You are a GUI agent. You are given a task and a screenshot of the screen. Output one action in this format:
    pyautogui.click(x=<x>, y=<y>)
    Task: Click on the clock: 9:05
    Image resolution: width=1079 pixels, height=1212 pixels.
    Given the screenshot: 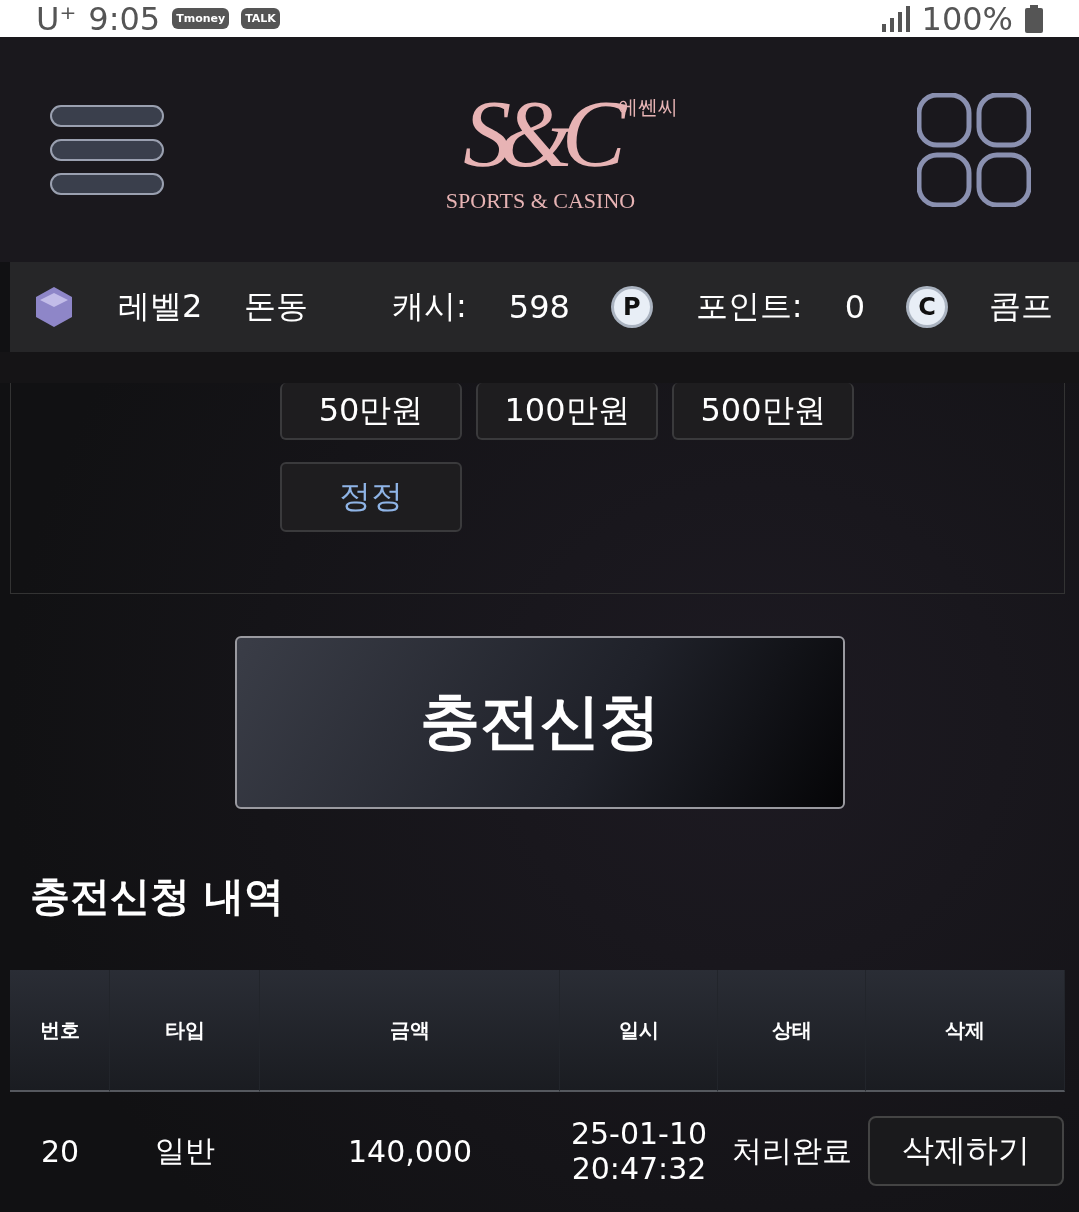 What is the action you would take?
    pyautogui.click(x=124, y=19)
    